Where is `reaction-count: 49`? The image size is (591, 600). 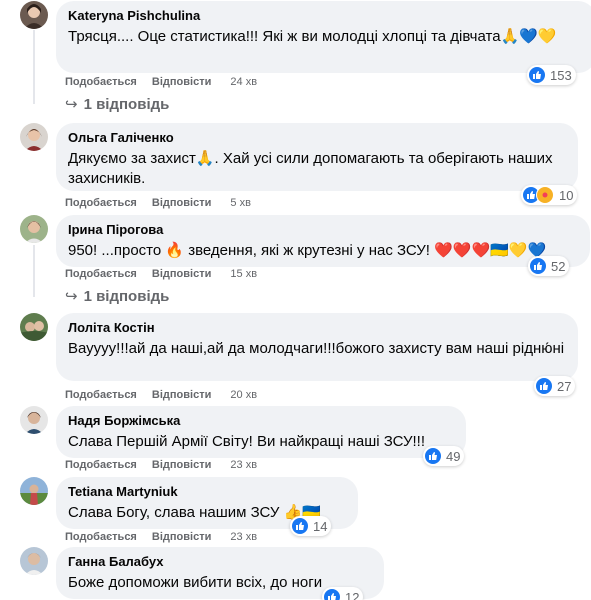 reaction-count: 49 is located at coordinates (453, 456).